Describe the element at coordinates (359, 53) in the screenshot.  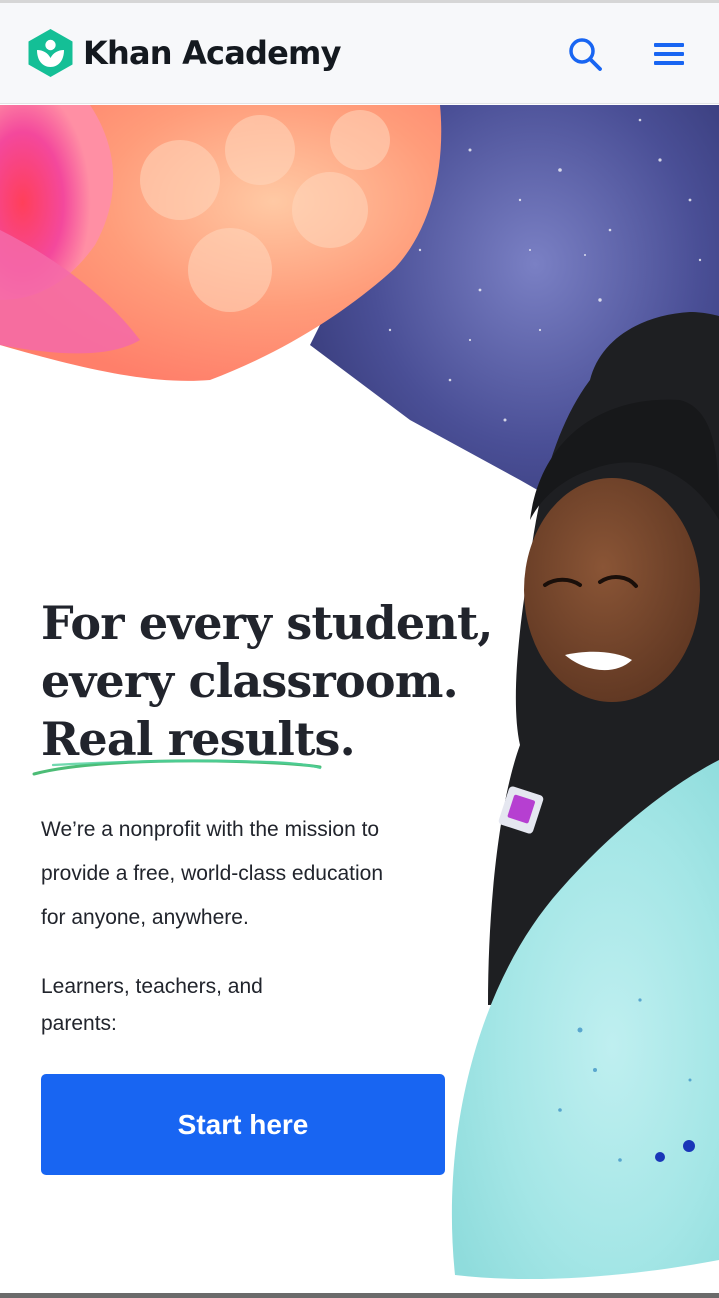
I see `site-header: Khan Academy` at that location.